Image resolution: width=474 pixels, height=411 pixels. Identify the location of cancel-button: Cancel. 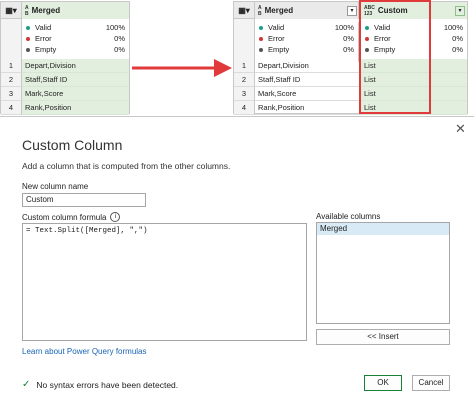
(431, 383).